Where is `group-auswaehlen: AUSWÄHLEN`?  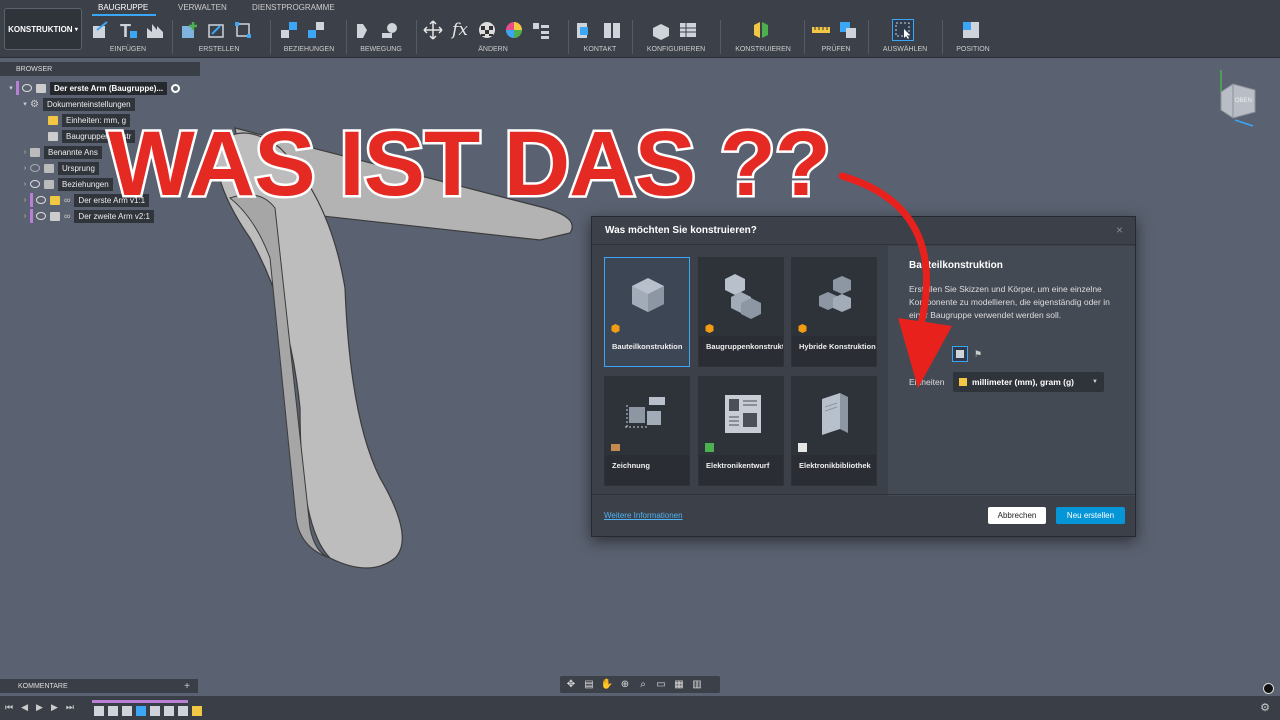 group-auswaehlen: AUSWÄHLEN is located at coordinates (905, 37).